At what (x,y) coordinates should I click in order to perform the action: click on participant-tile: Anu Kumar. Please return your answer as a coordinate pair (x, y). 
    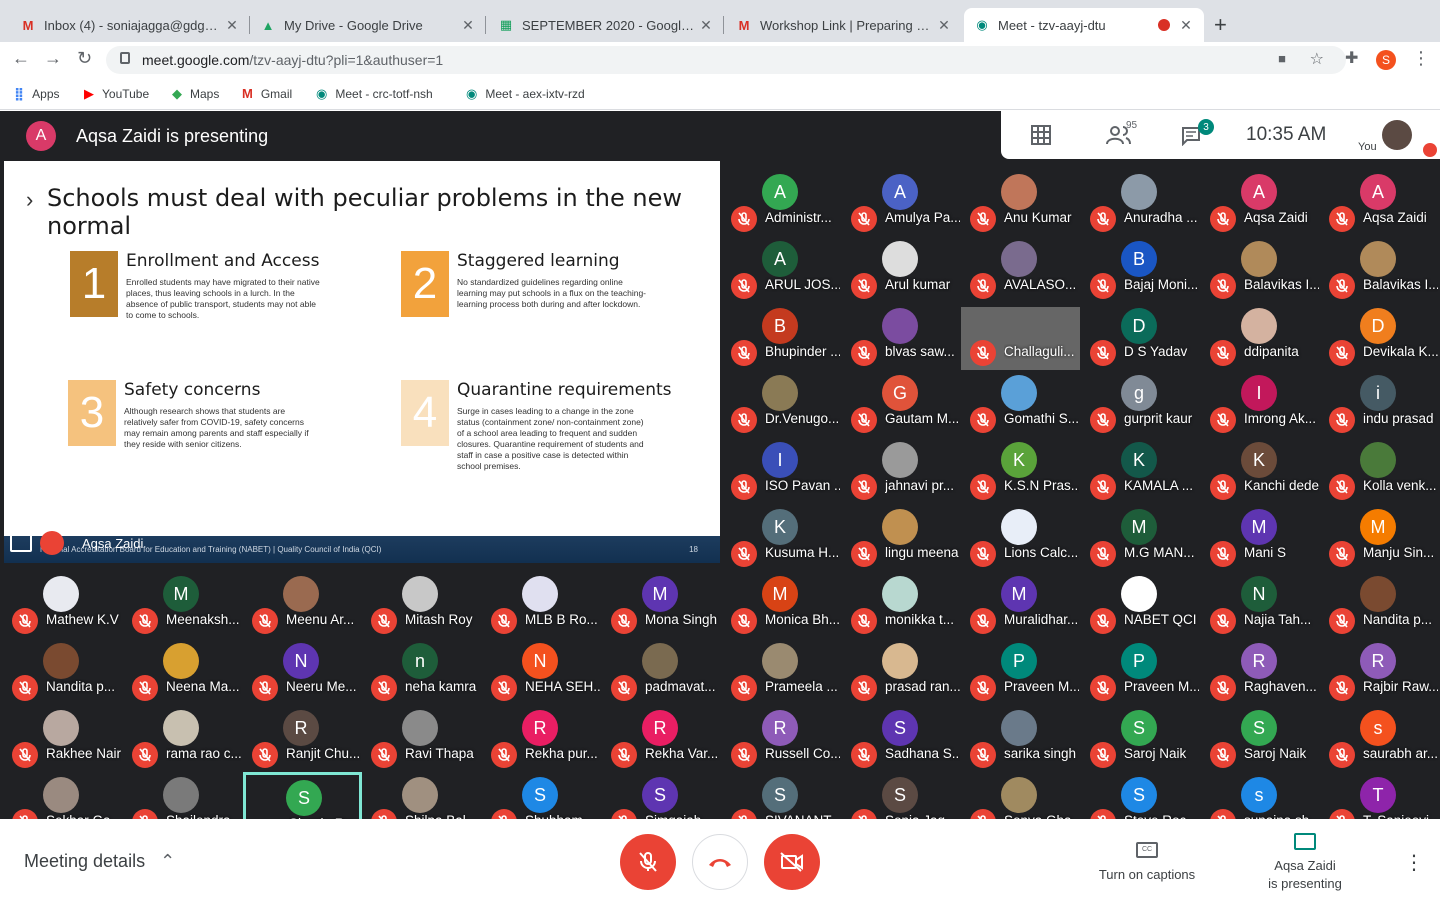
    Looking at the image, I should click on (1020, 202).